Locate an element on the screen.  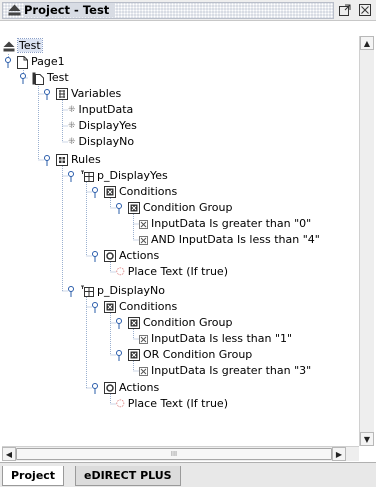
scroll-grip: III is located at coordinates (174, 454).